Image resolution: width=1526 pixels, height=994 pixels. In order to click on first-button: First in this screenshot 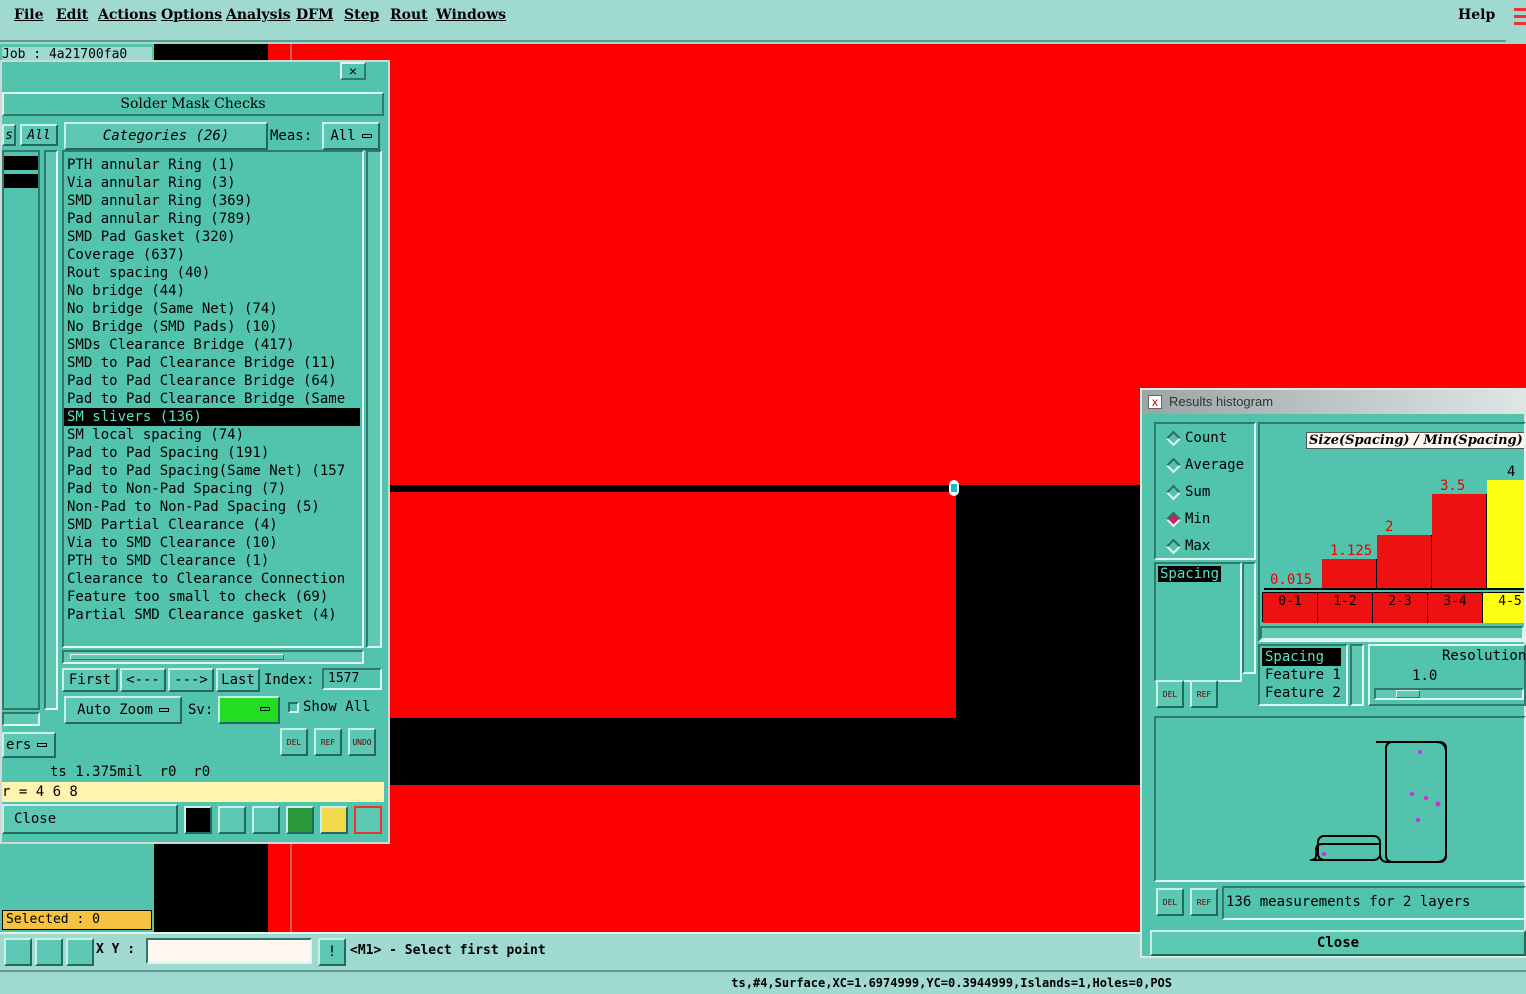, I will do `click(90, 680)`.